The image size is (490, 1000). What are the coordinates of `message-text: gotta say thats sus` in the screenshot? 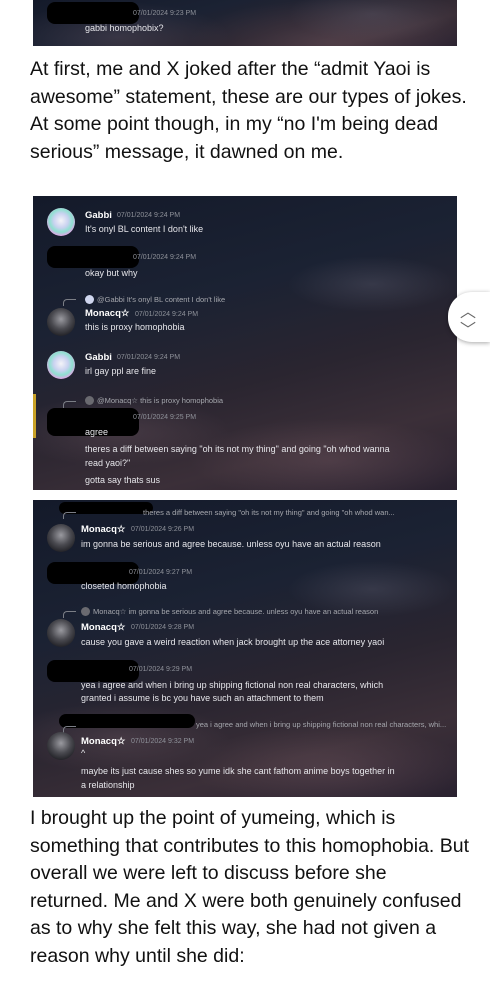 It's located at (123, 480).